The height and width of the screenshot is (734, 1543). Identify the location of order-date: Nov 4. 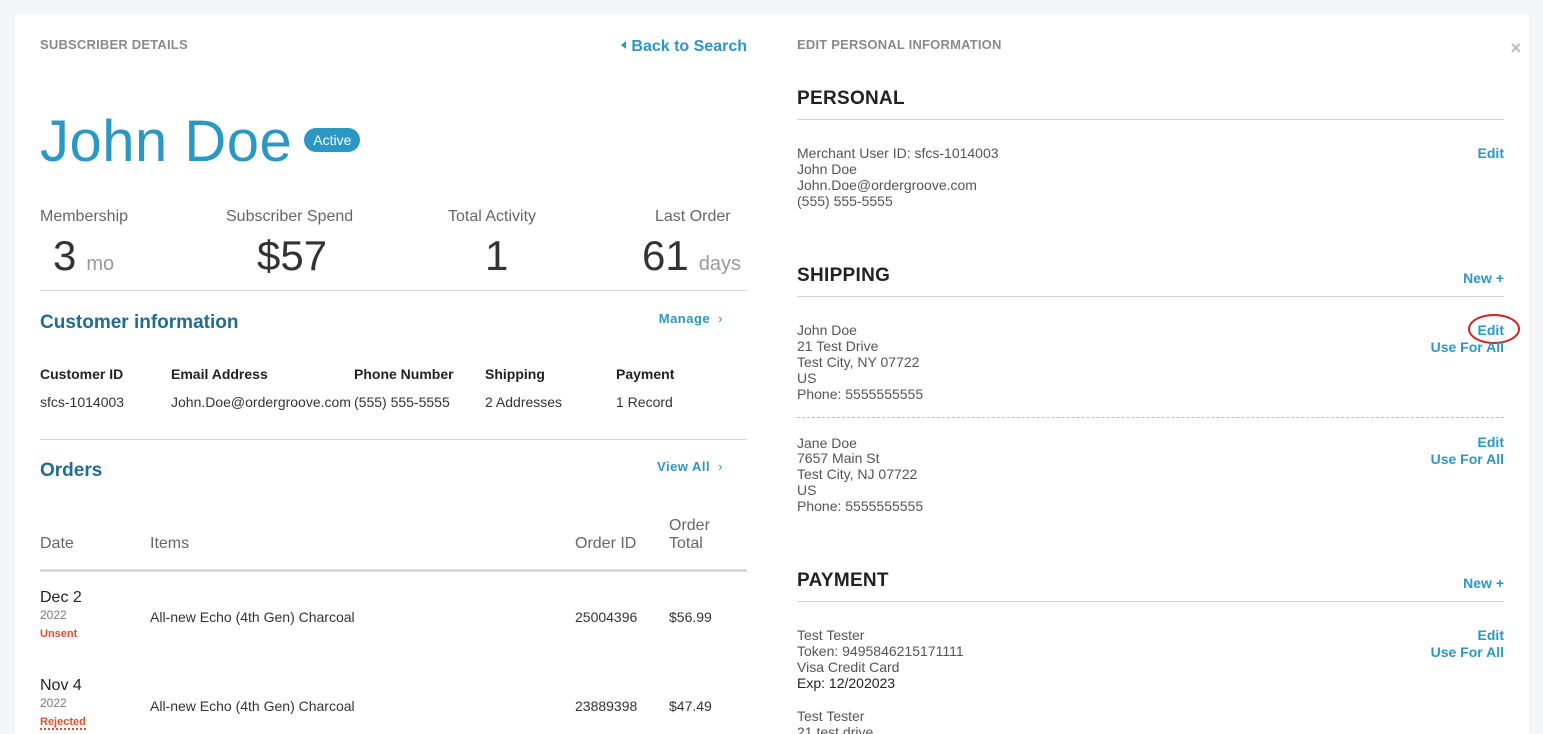
(61, 685).